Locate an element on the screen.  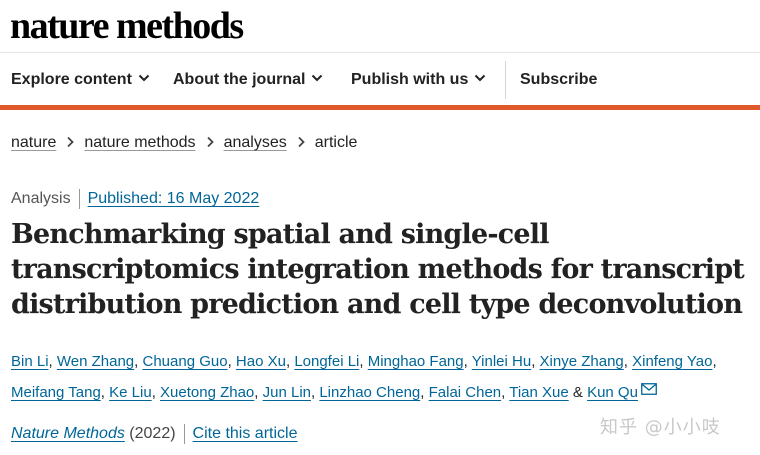
author-link: Bin Li is located at coordinates (30, 361).